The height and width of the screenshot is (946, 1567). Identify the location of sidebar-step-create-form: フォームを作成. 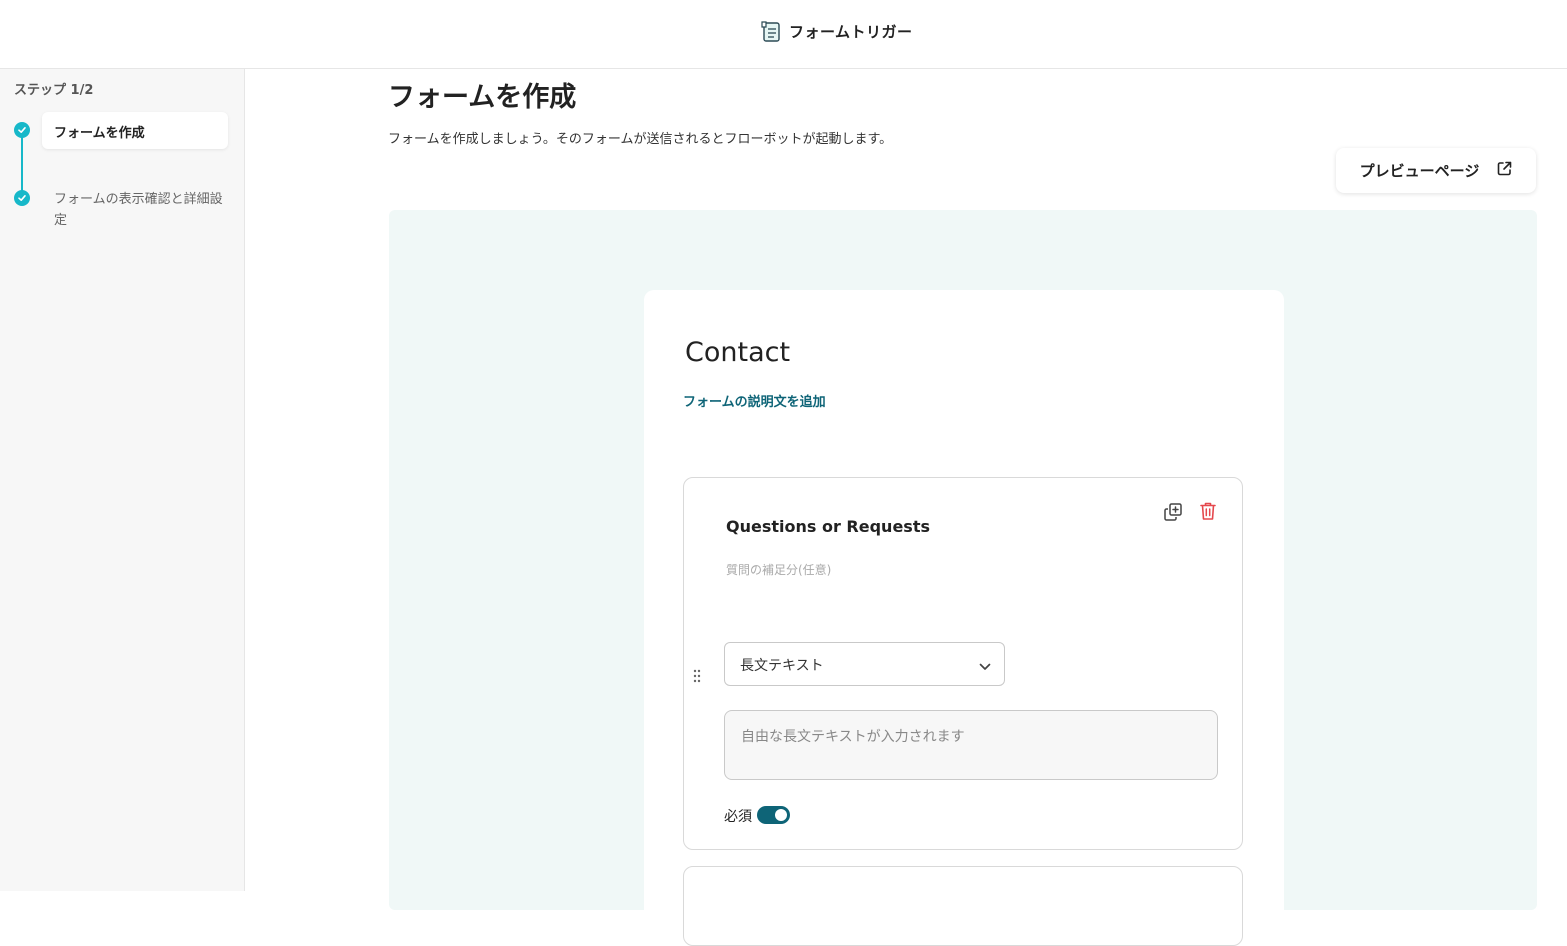
(135, 130).